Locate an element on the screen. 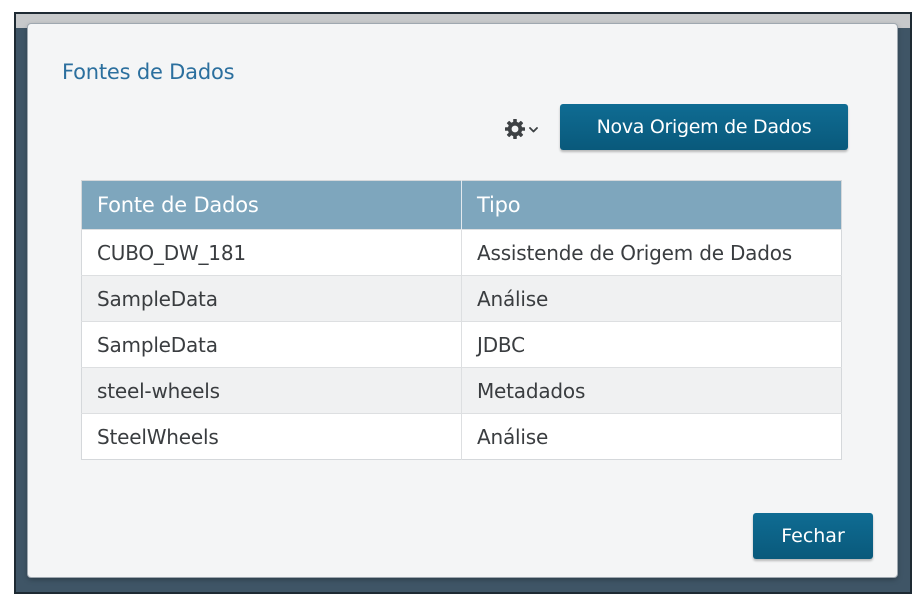 This screenshot has height=600, width=922. table-row: steel-wheels Metadados is located at coordinates (461, 390).